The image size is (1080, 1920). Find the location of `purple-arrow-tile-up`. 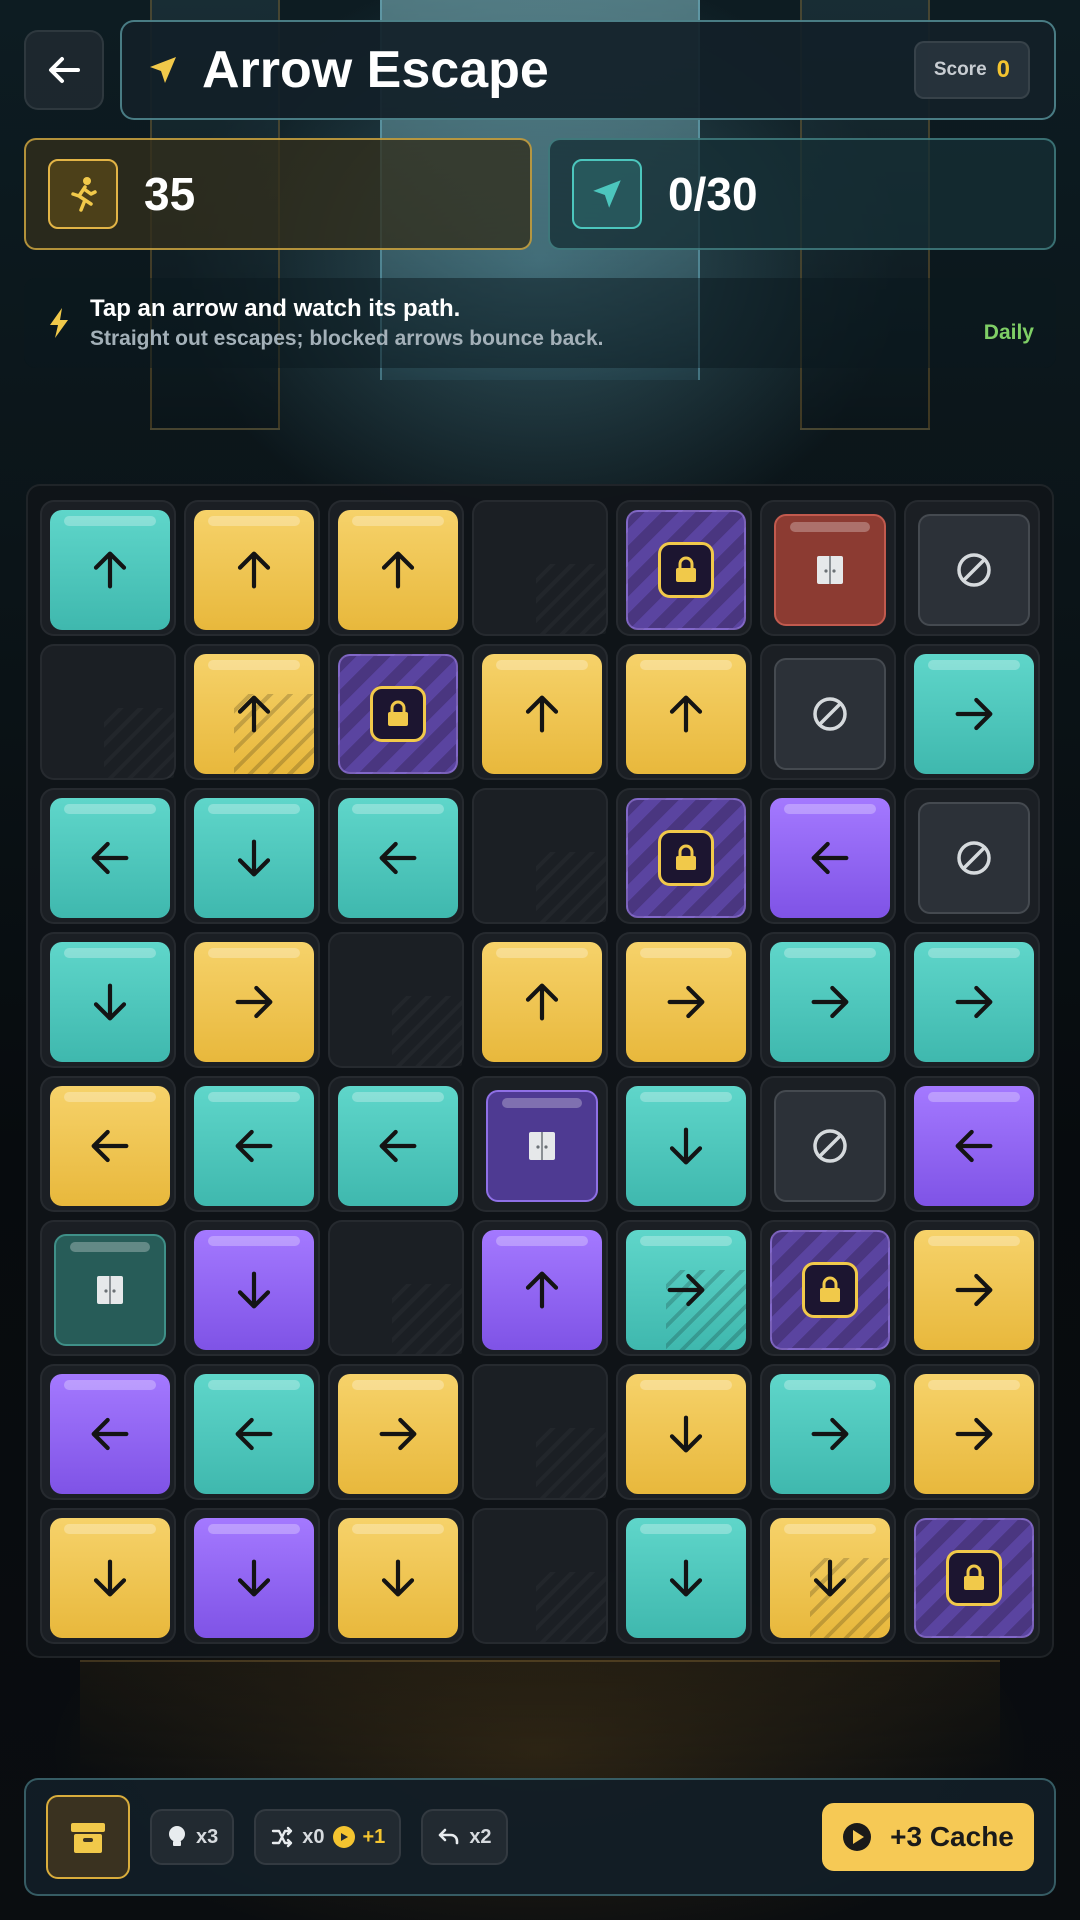

purple-arrow-tile-up is located at coordinates (542, 1290).